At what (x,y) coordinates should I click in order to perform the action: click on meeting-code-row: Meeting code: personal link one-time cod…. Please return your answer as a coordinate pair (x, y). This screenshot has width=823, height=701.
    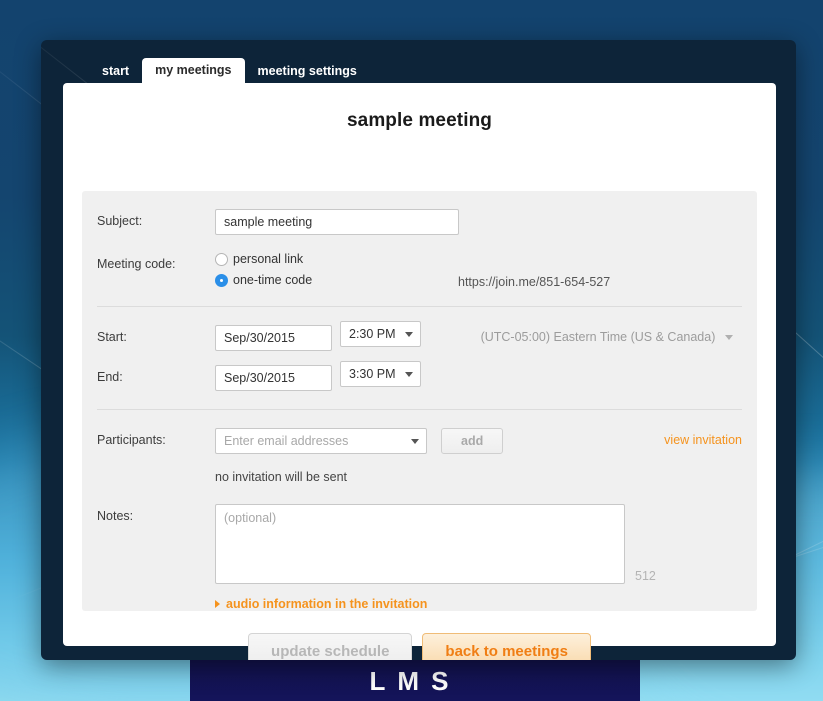
    Looking at the image, I should click on (419, 270).